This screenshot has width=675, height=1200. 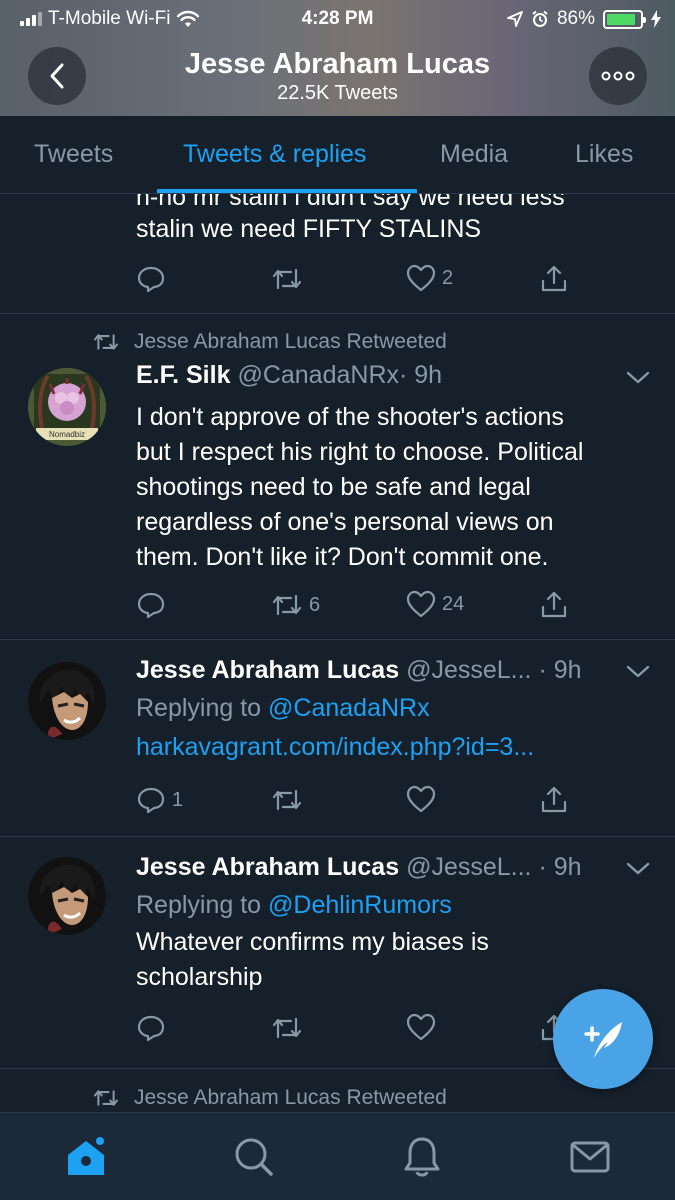 I want to click on more-icon, so click(x=618, y=76).